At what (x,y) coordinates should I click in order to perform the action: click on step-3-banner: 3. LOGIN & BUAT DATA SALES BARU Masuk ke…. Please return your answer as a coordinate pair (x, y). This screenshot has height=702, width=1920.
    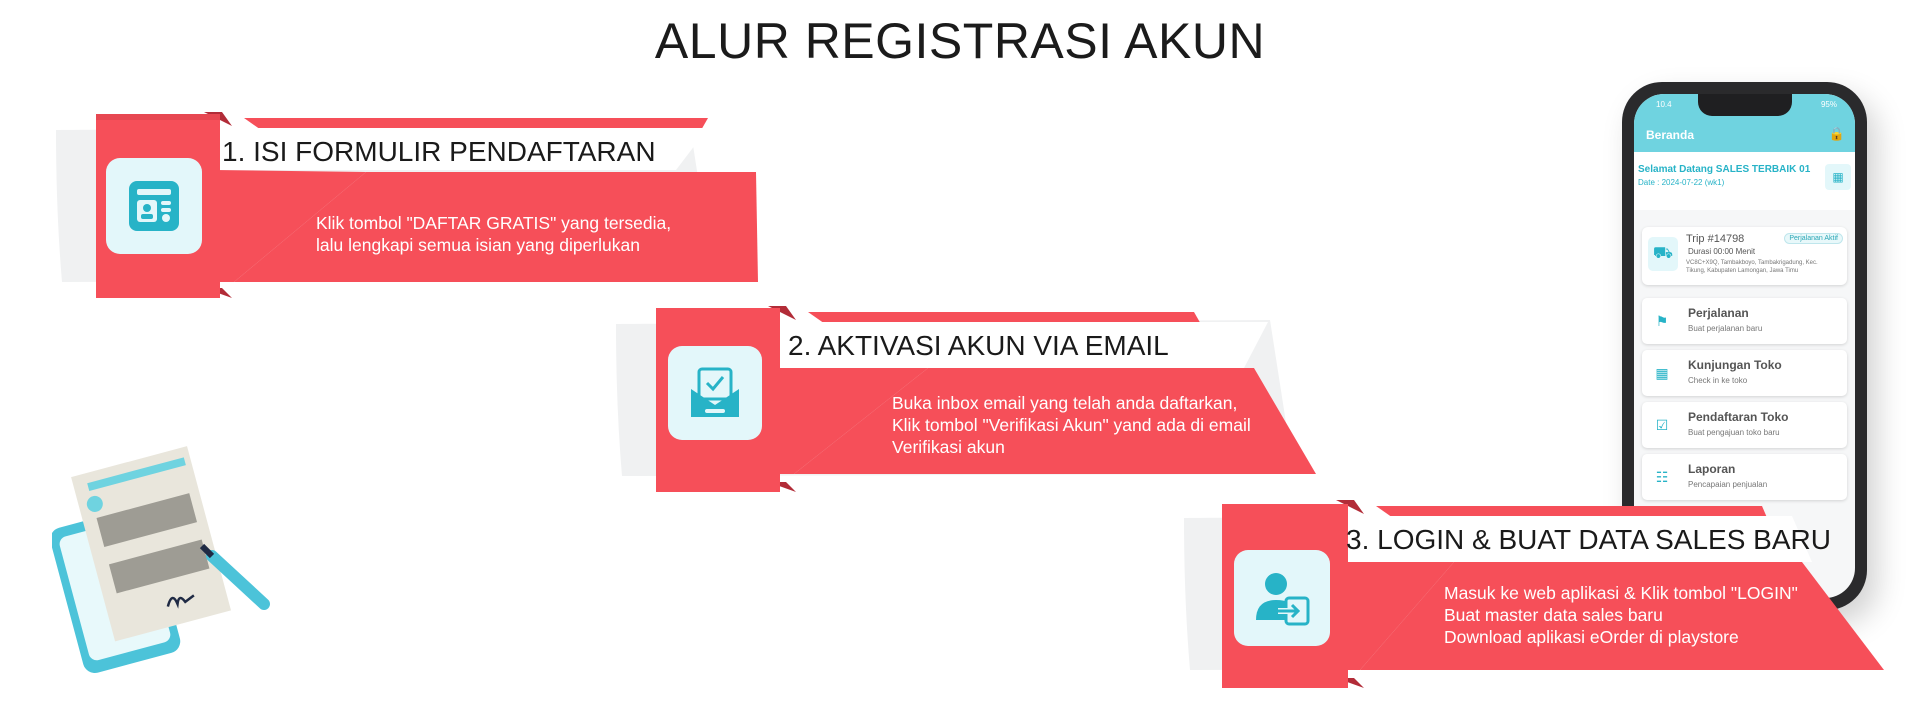
    Looking at the image, I should click on (1533, 595).